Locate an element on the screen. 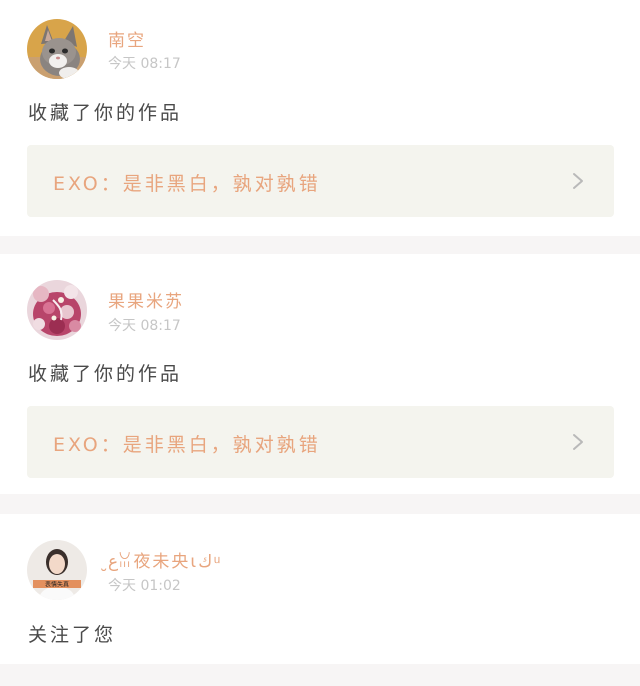 This screenshot has height=686, width=640. timestamp: 今天 01:02 is located at coordinates (144, 586).